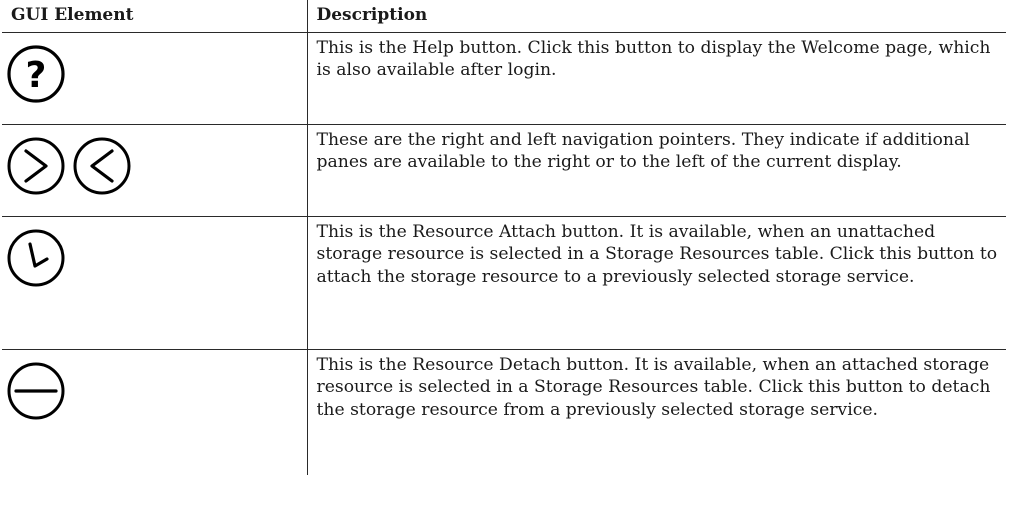  I want to click on help-icon: ?, so click(36, 74).